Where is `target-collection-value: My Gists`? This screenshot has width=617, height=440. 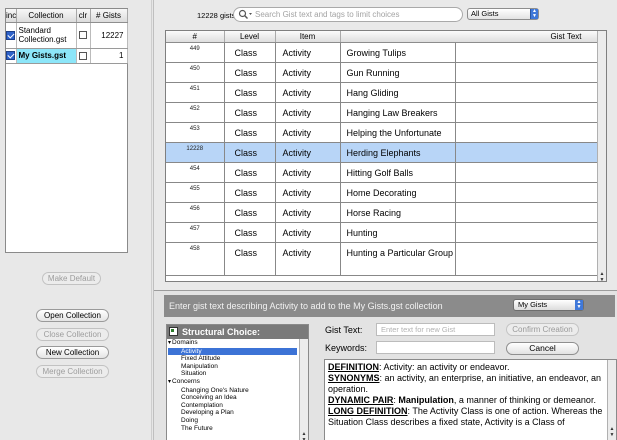 target-collection-value: My Gists is located at coordinates (533, 304).